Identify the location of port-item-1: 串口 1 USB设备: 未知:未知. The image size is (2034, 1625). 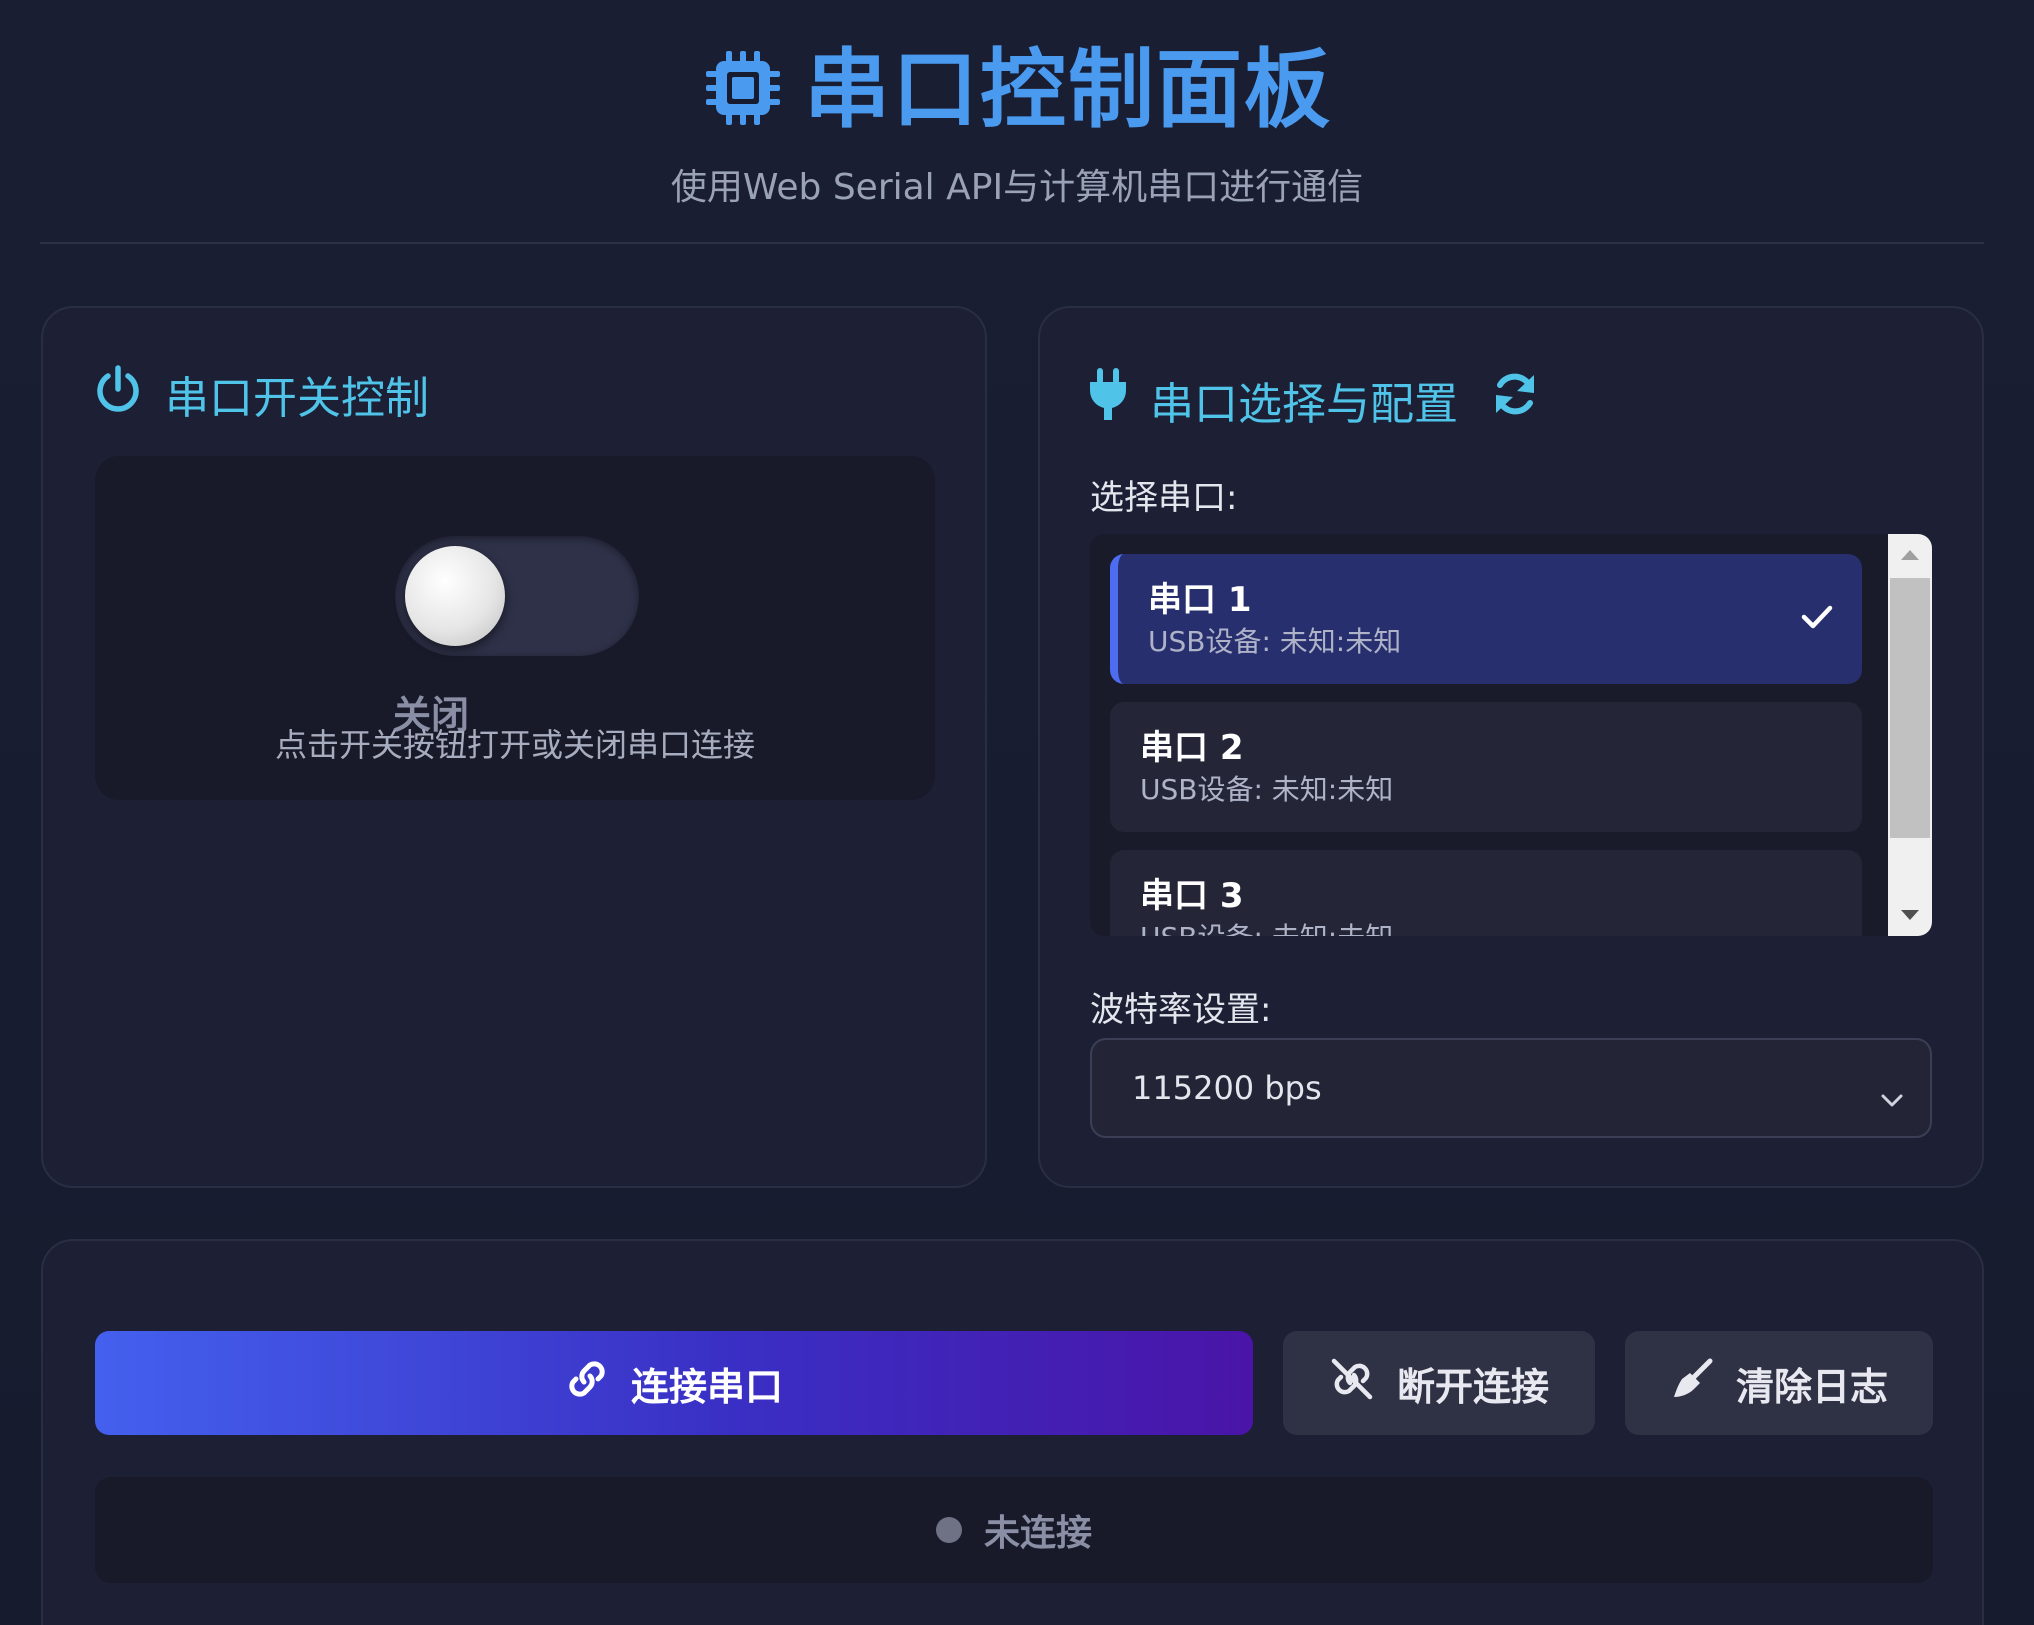
(1486, 619).